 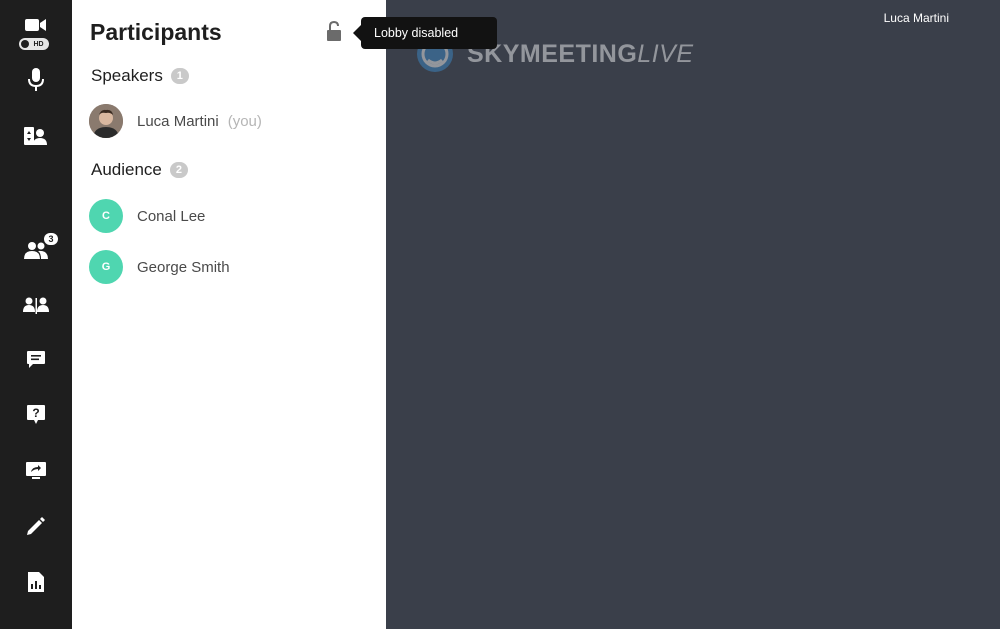 I want to click on camera-icon, so click(x=35, y=25).